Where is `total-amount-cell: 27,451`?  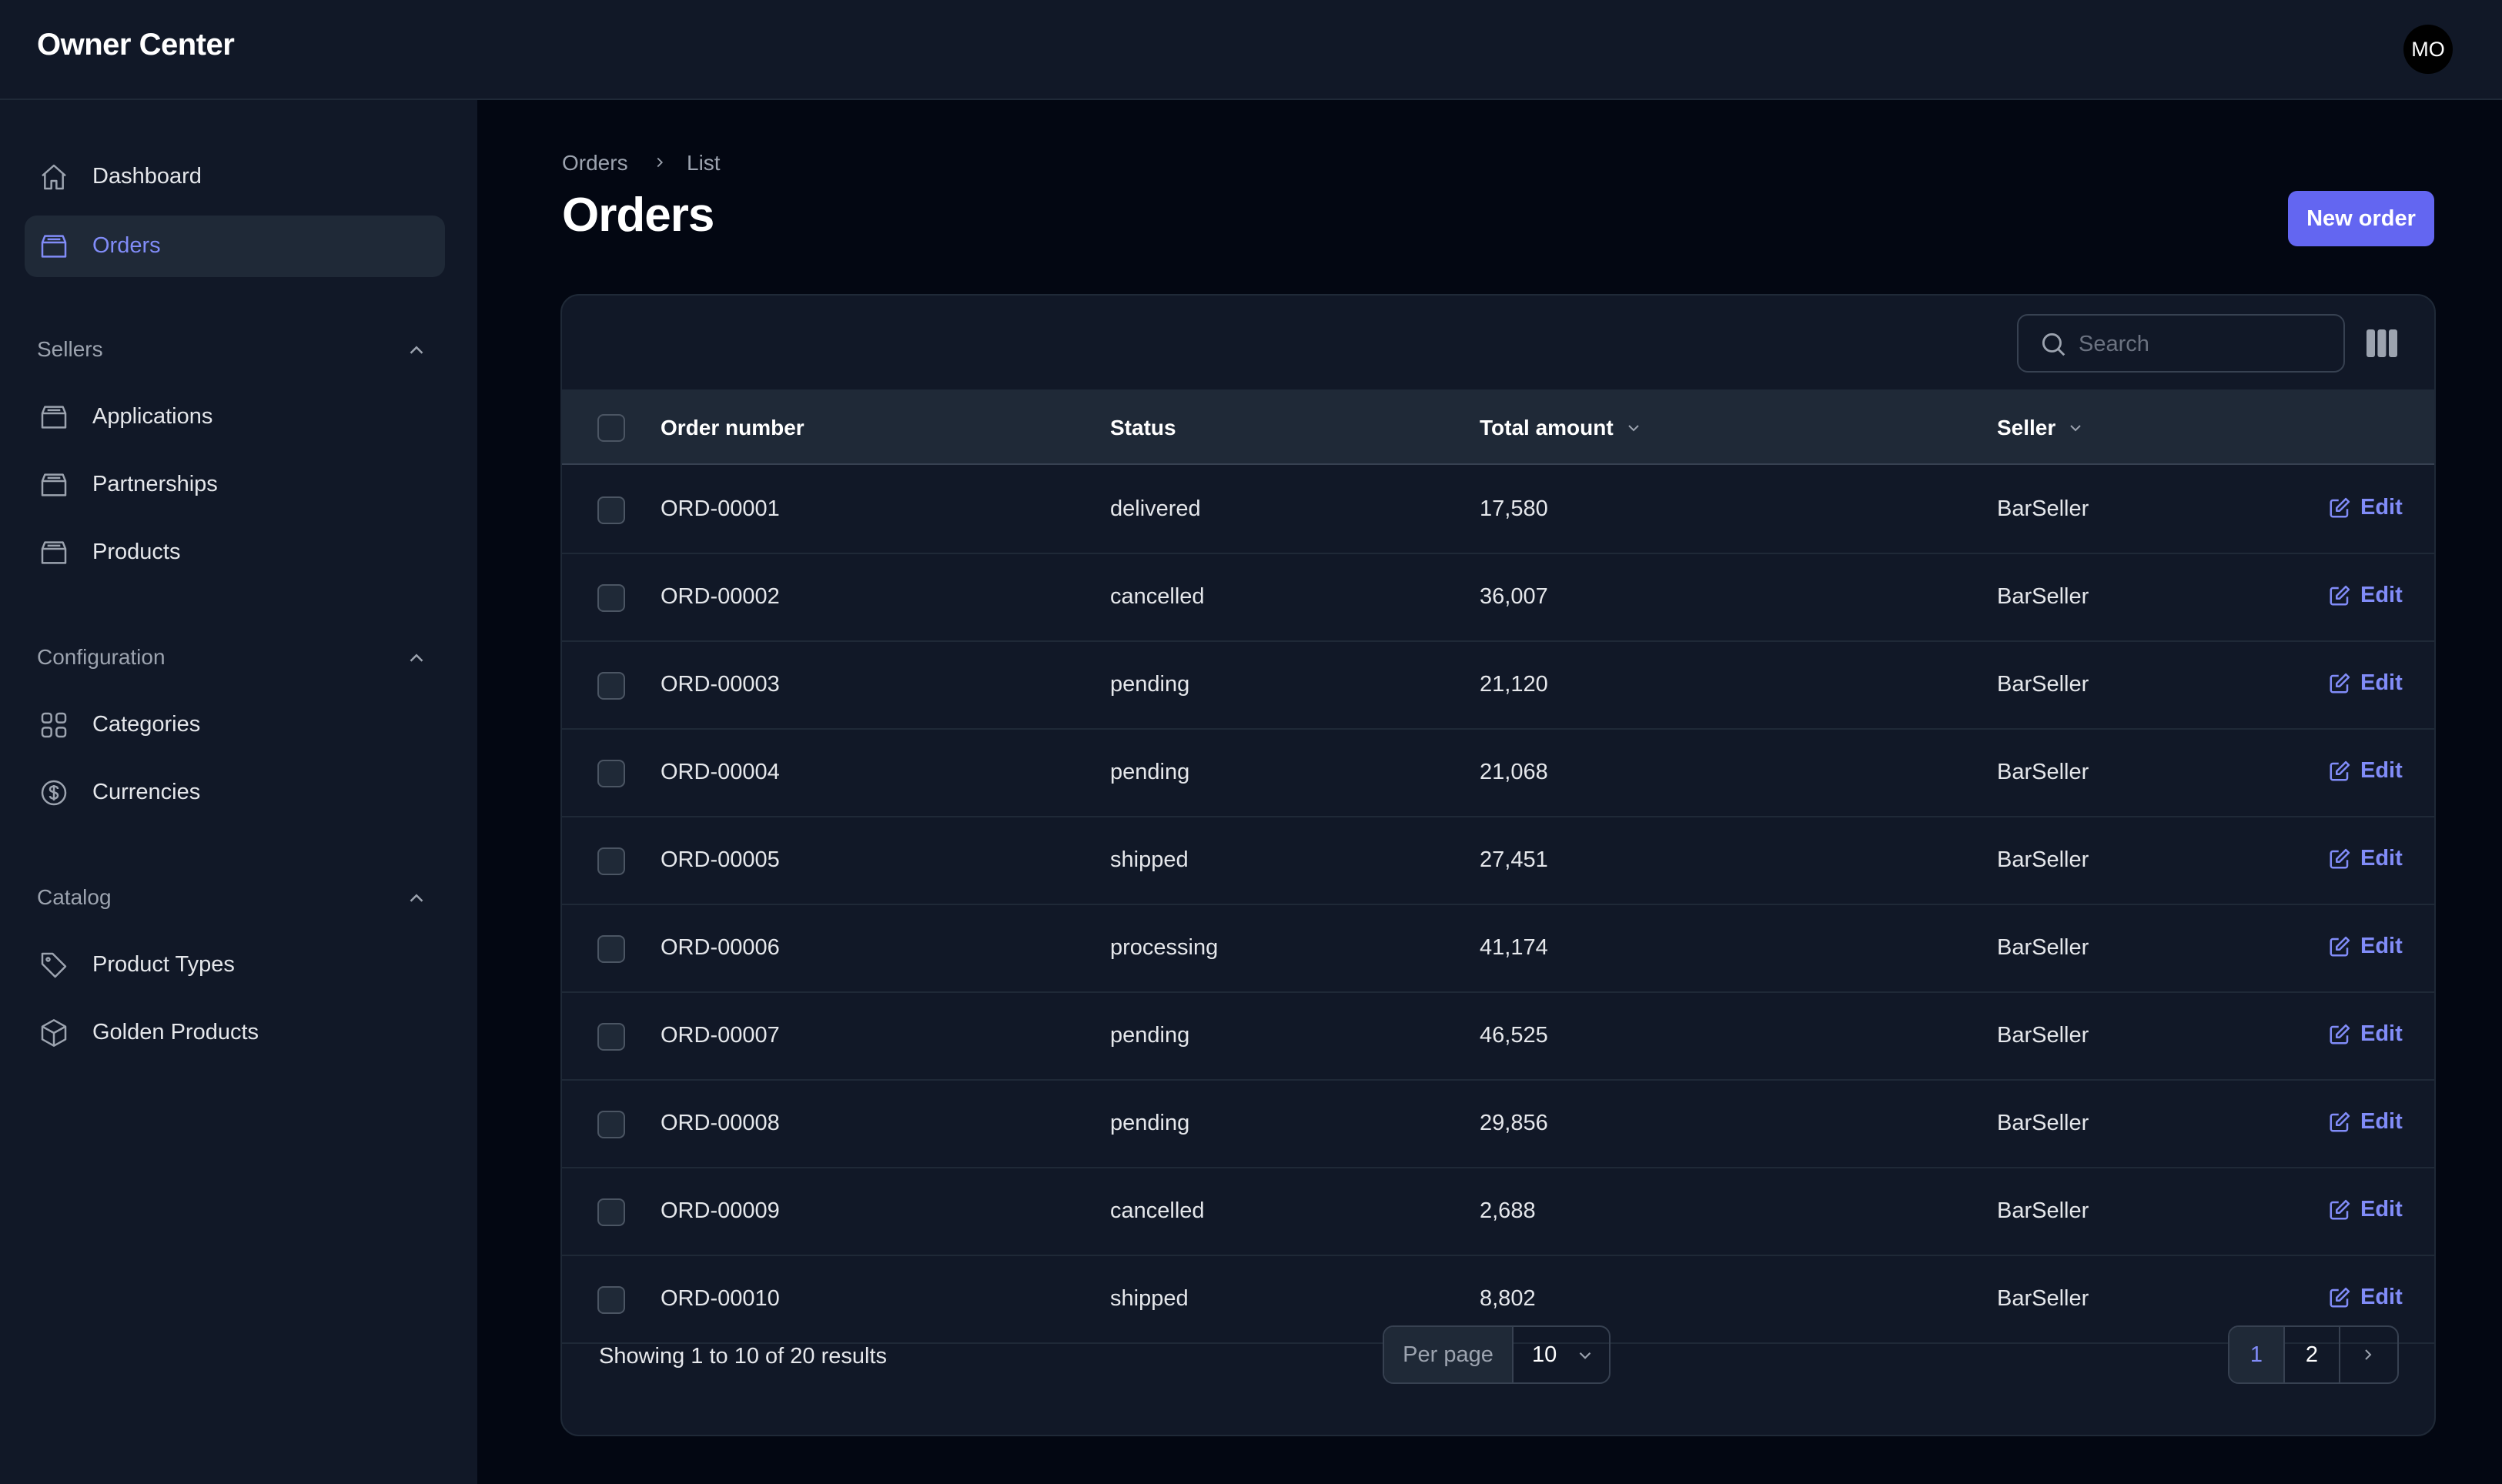
total-amount-cell: 27,451 is located at coordinates (1514, 859).